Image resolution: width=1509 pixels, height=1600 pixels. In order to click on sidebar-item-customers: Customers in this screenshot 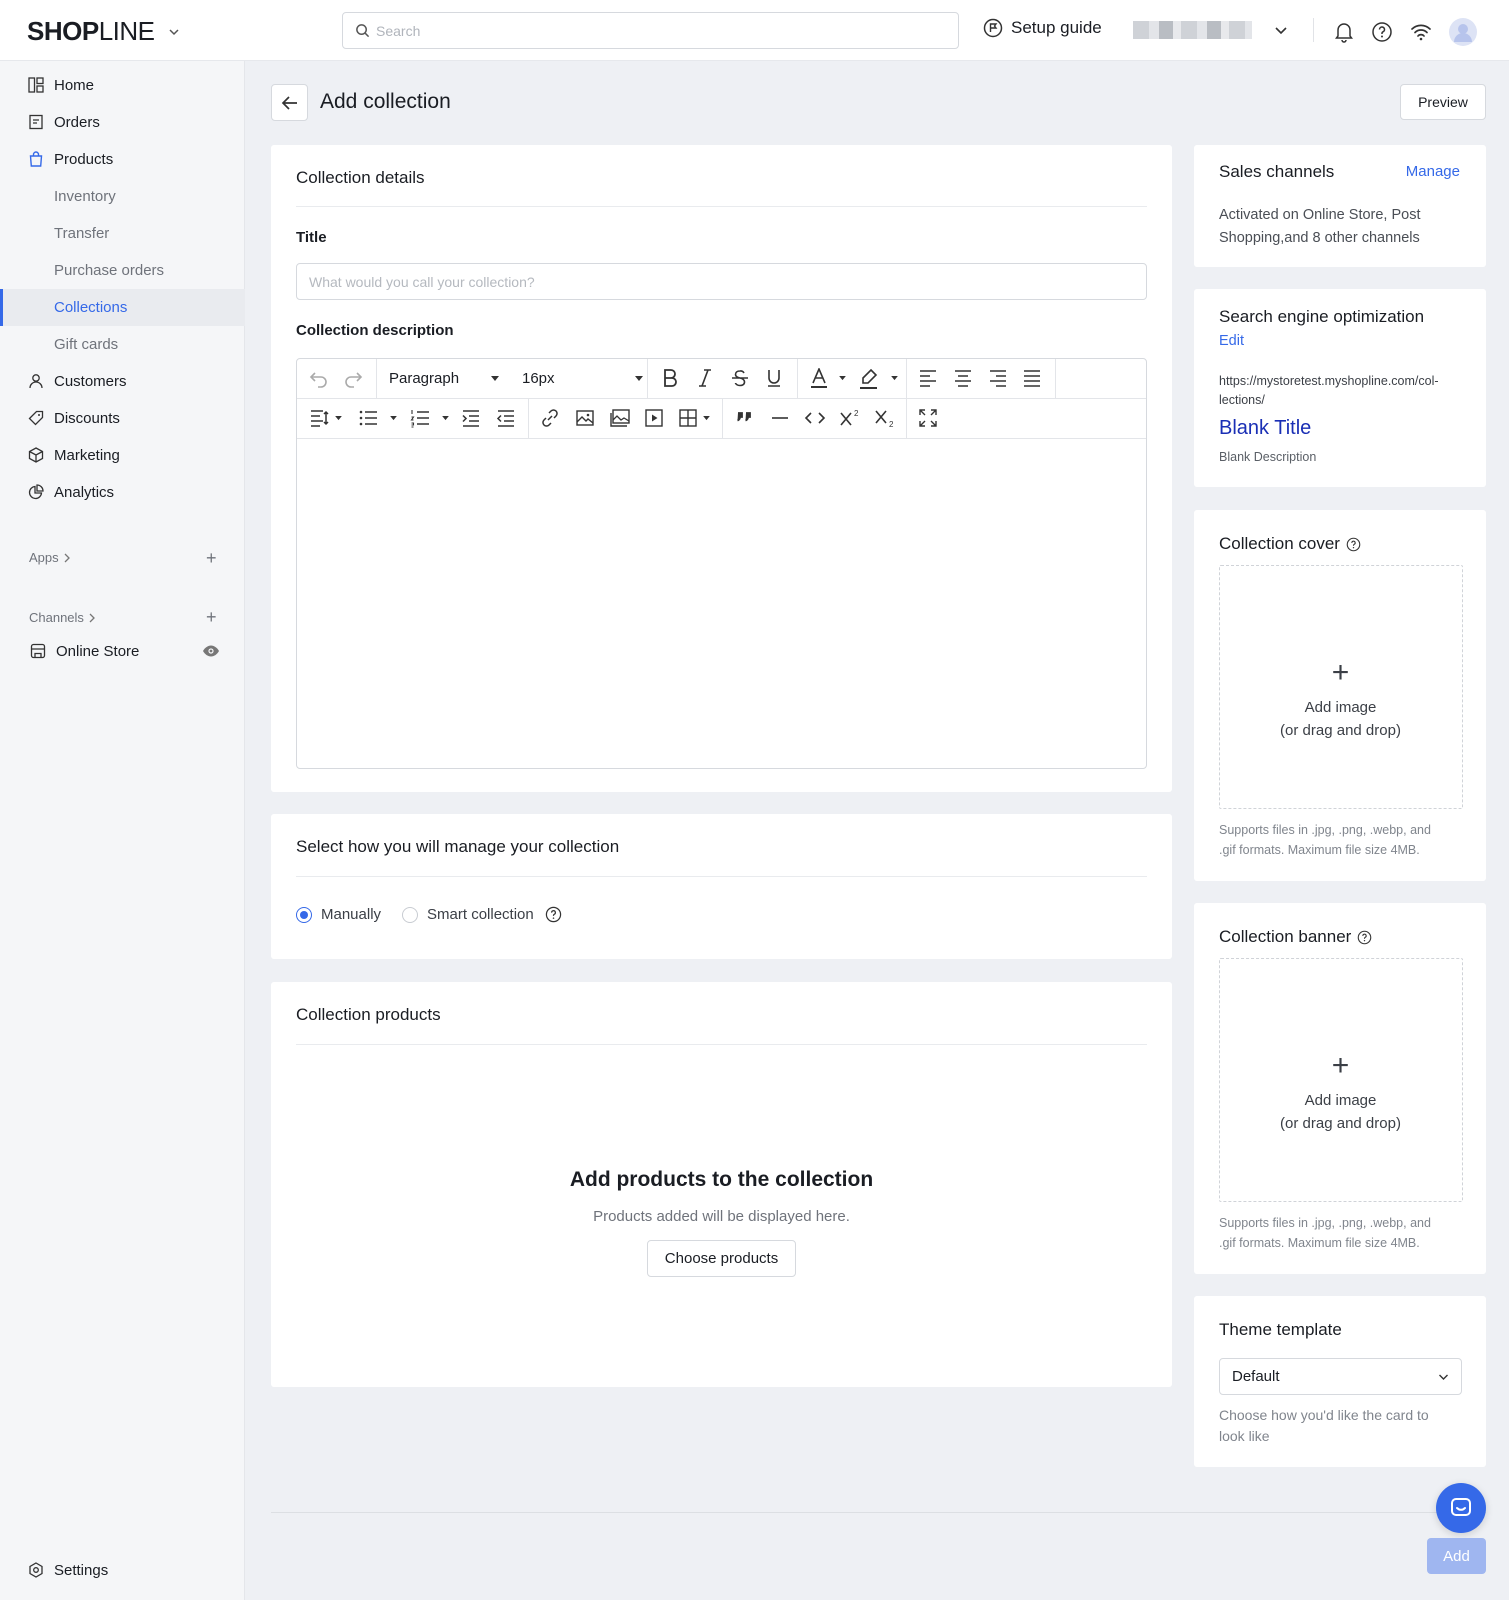, I will do `click(122, 381)`.